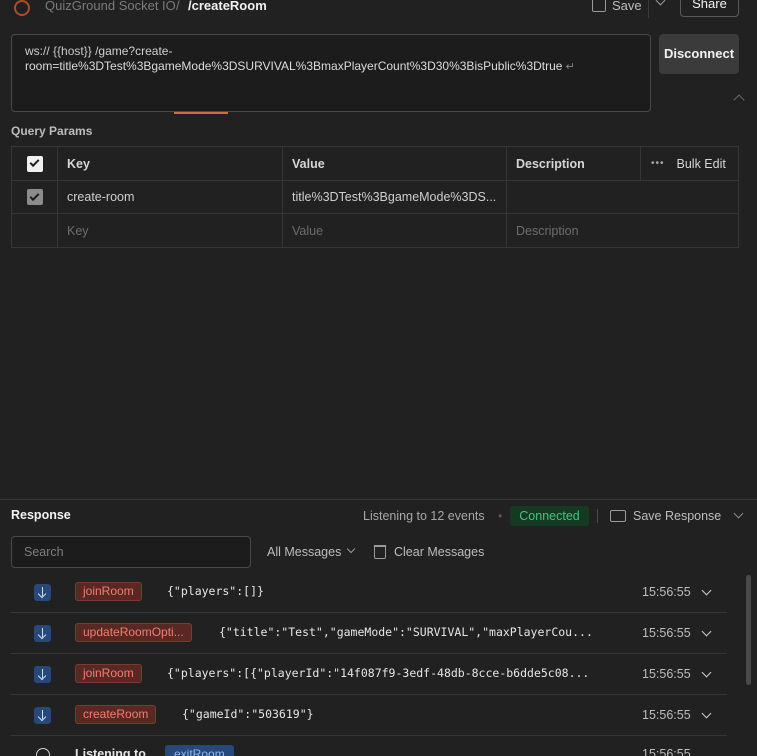 This screenshot has width=757, height=756. Describe the element at coordinates (304, 552) in the screenshot. I see `message-filter-dropdown: All Messages` at that location.